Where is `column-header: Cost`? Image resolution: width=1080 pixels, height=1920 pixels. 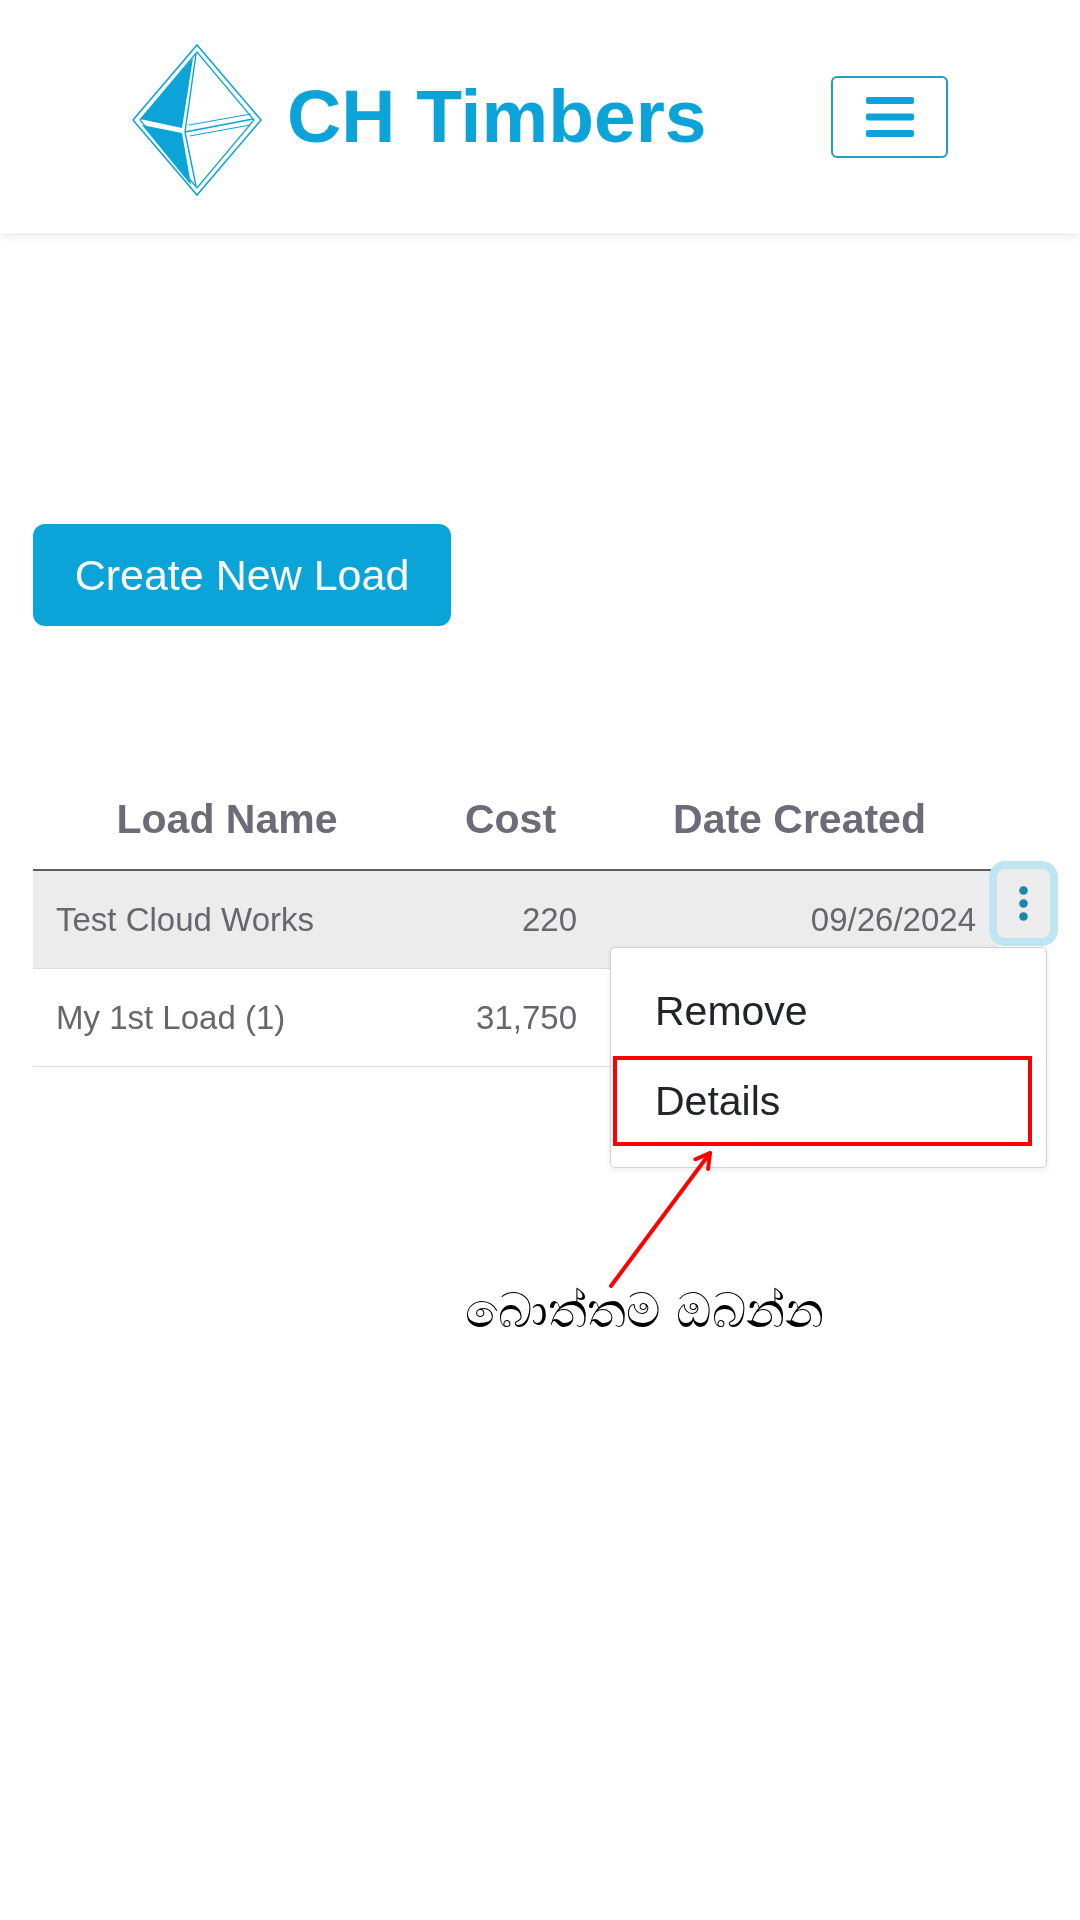 column-header: Cost is located at coordinates (510, 819).